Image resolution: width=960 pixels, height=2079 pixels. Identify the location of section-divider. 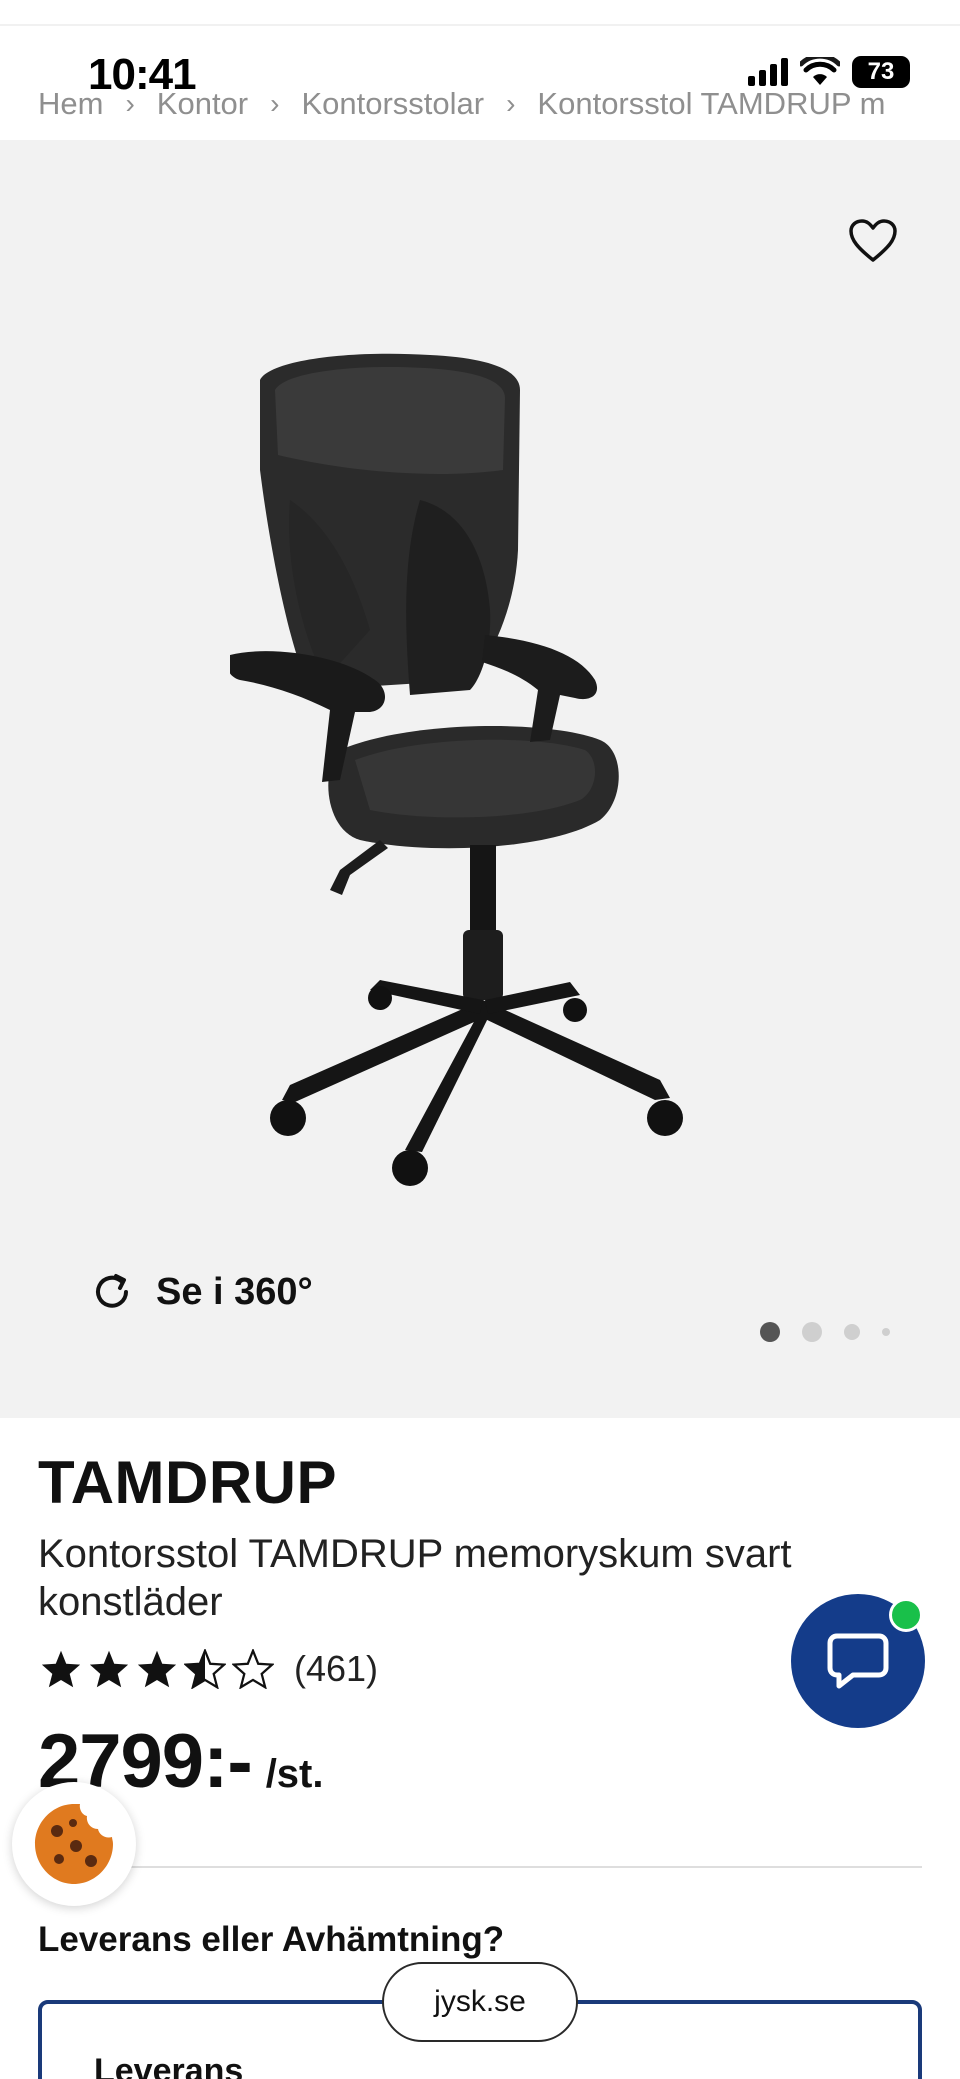
(480, 1867).